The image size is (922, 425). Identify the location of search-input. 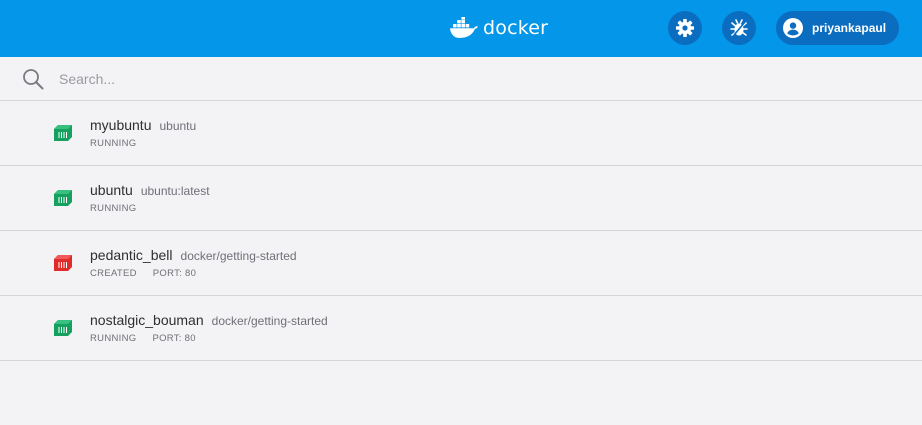
(479, 79).